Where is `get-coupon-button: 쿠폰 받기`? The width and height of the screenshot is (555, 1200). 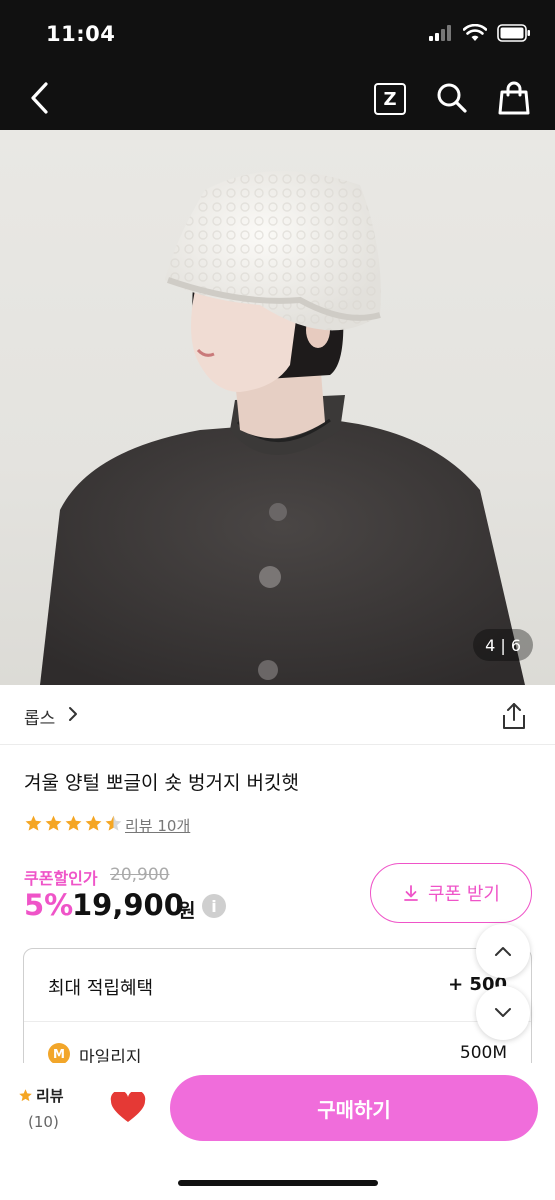 get-coupon-button: 쿠폰 받기 is located at coordinates (451, 893).